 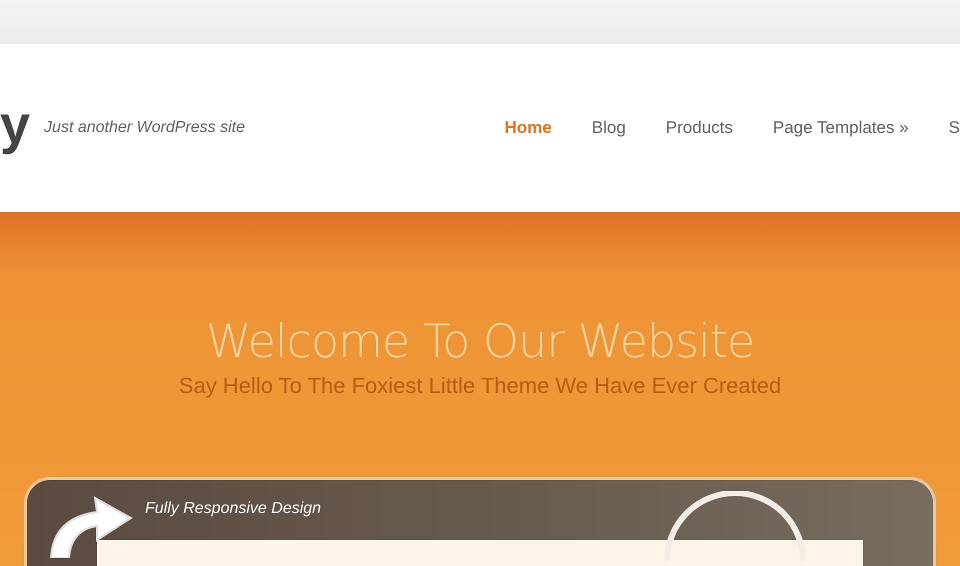 I want to click on site-tagline: Just another WordPress site, so click(x=145, y=128).